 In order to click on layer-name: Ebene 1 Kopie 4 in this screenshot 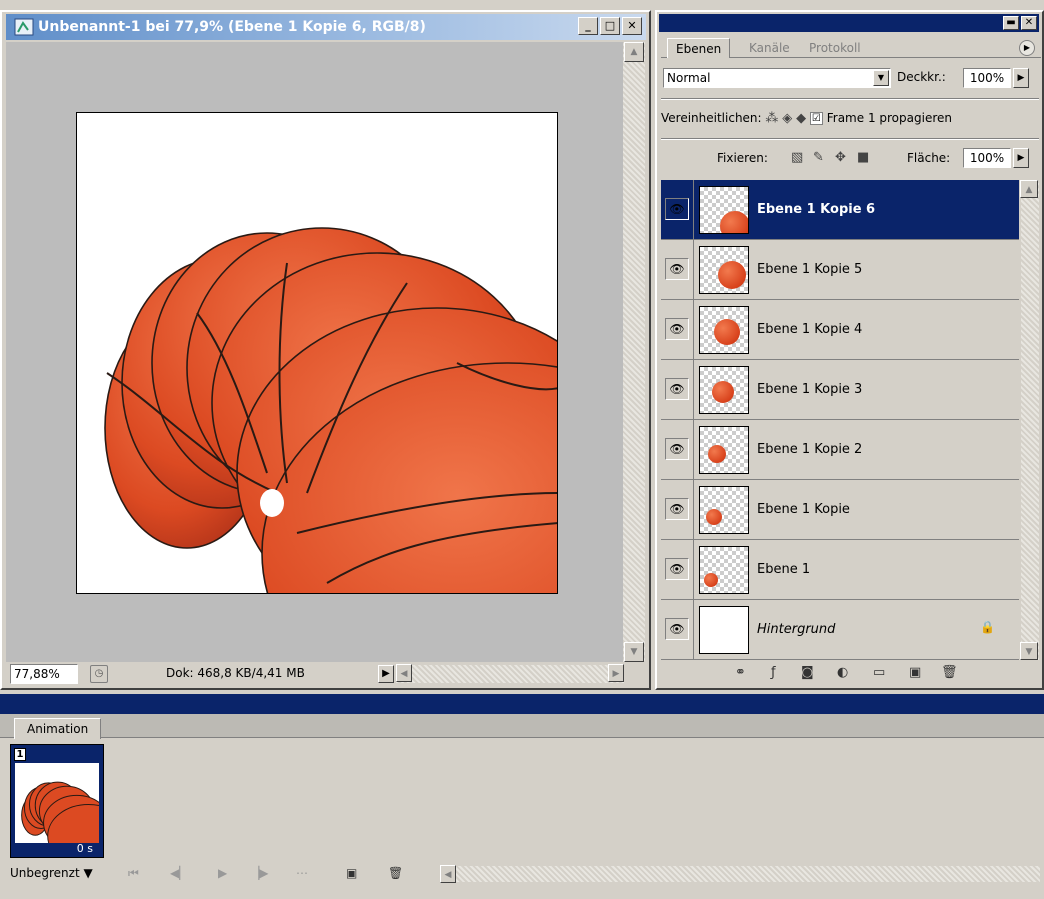, I will do `click(810, 329)`.